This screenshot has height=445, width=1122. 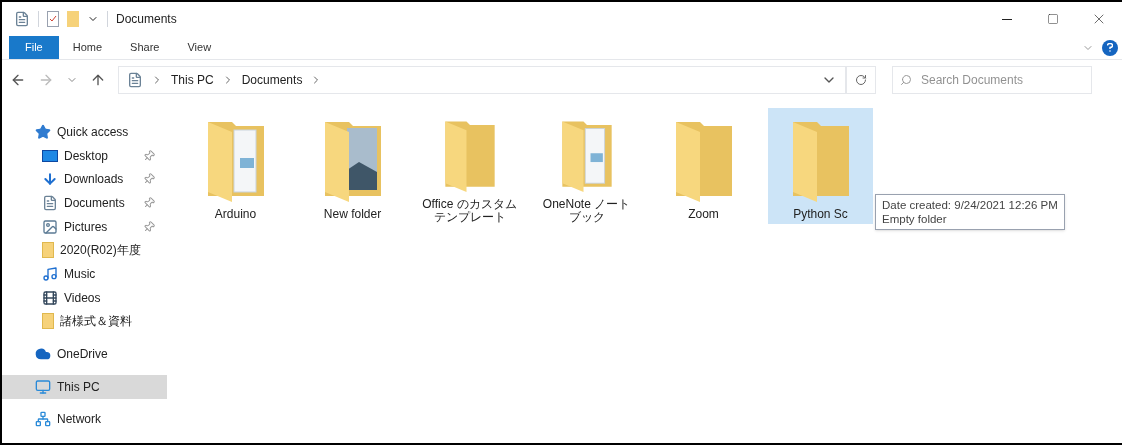 I want to click on sidebar-item: 諸様式＆資料, so click(x=84, y=321).